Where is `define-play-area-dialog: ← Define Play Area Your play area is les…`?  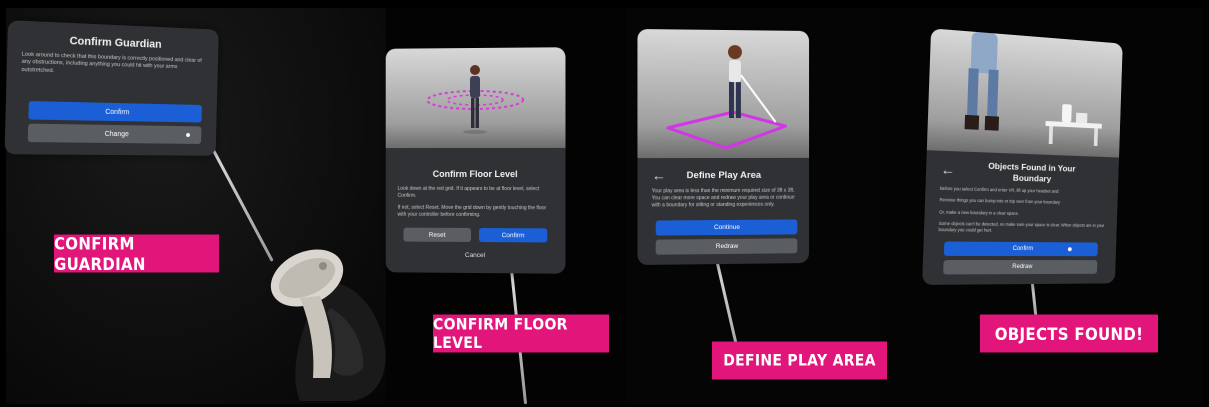 define-play-area-dialog: ← Define Play Area Your play area is les… is located at coordinates (723, 147).